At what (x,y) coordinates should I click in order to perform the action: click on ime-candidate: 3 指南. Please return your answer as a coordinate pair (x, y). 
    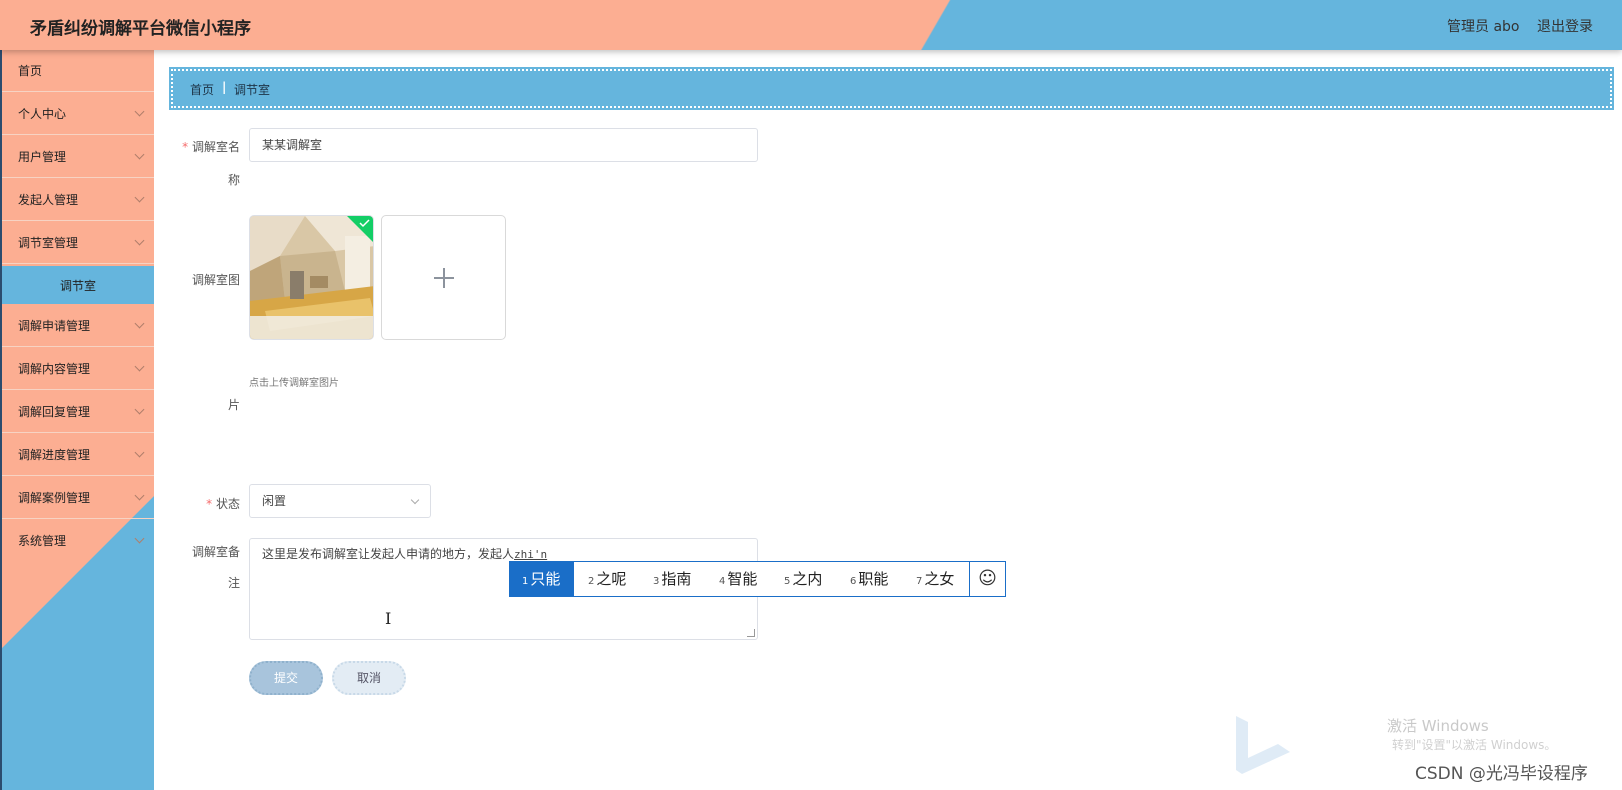
    Looking at the image, I should click on (684, 579).